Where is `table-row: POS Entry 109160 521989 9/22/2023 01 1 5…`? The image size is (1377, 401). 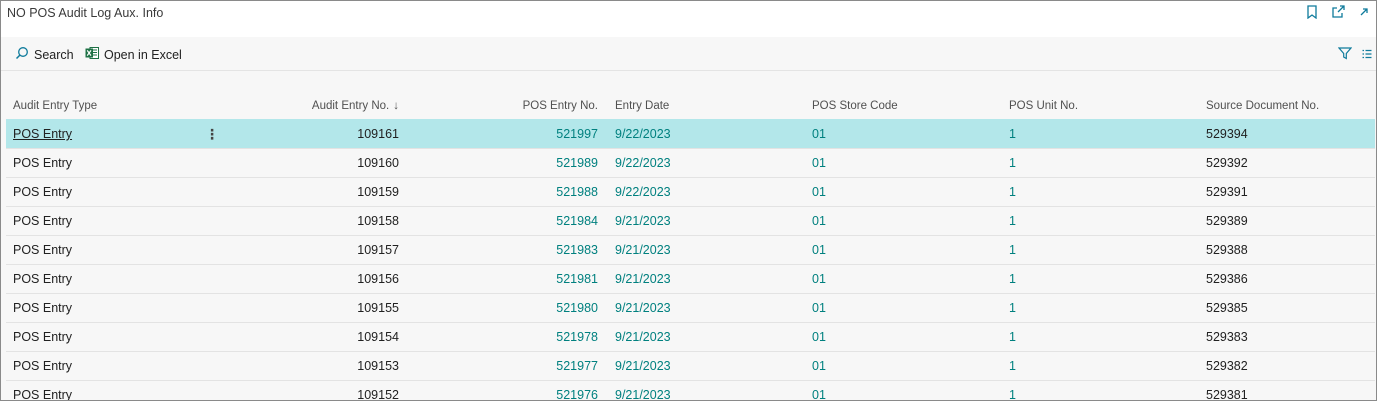
table-row: POS Entry 109160 521989 9/22/2023 01 1 5… is located at coordinates (690, 162).